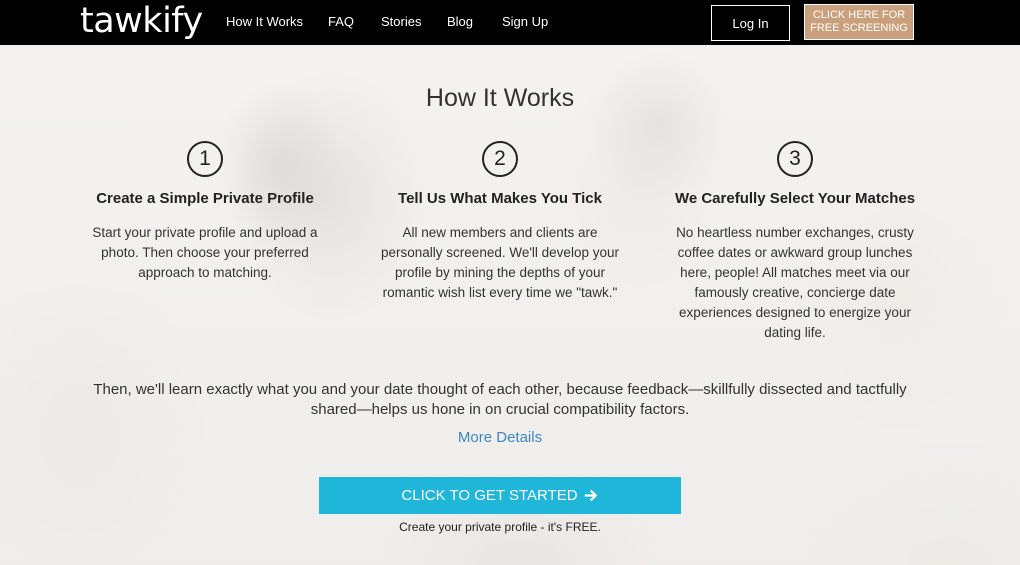  Describe the element at coordinates (460, 21) in the screenshot. I see `nav-blog: Blog` at that location.